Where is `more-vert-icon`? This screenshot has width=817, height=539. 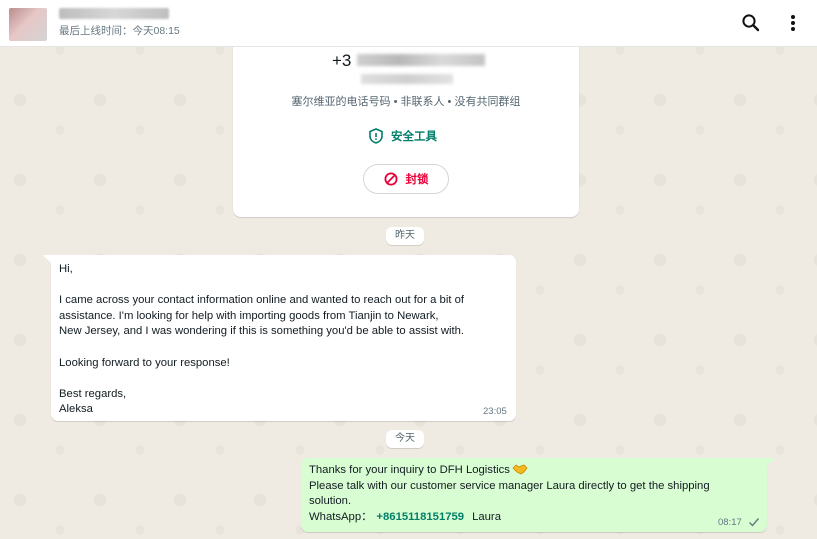 more-vert-icon is located at coordinates (793, 23).